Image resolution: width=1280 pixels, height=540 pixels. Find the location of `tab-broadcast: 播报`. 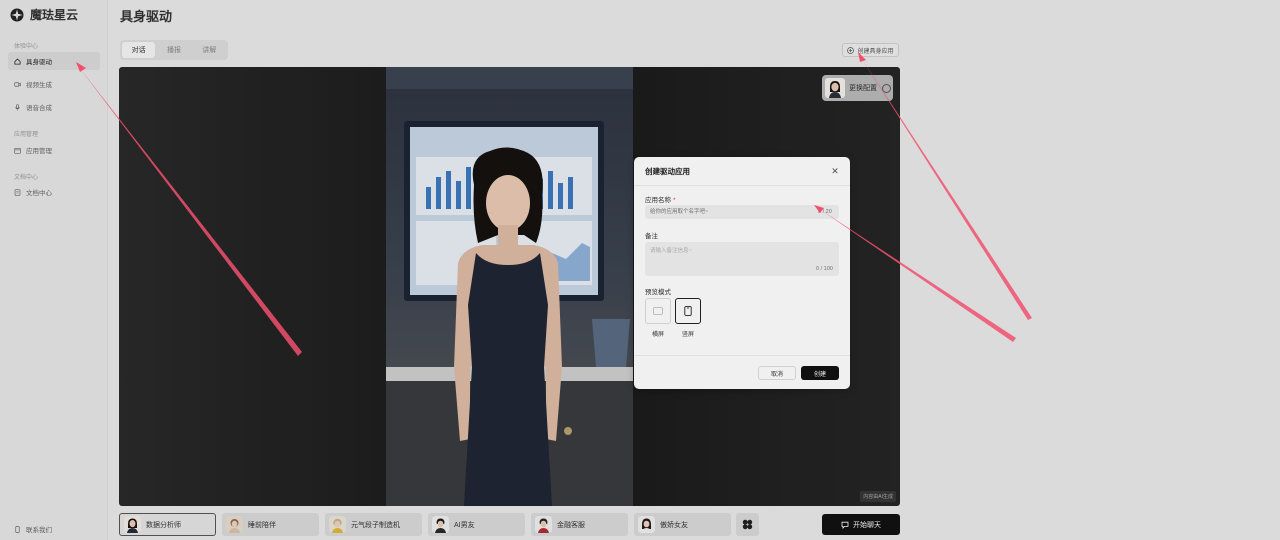

tab-broadcast: 播报 is located at coordinates (173, 50).